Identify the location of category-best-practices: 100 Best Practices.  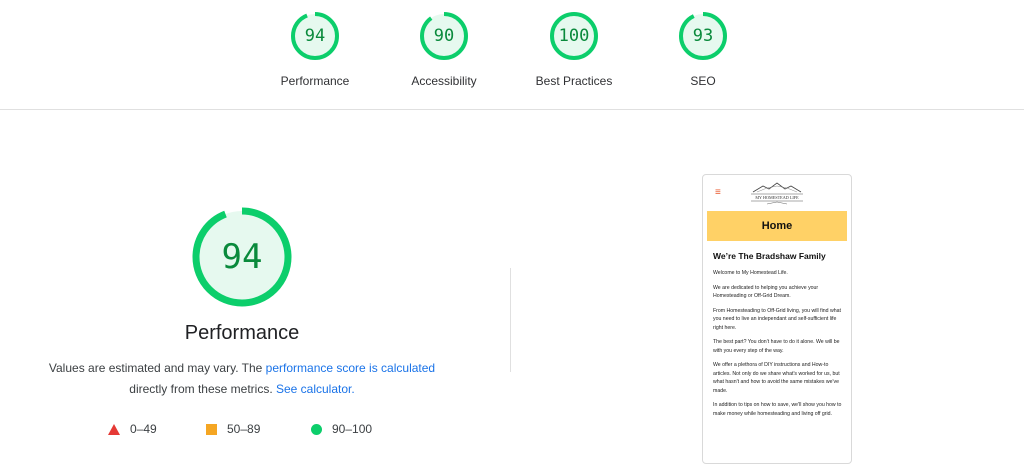
(574, 49).